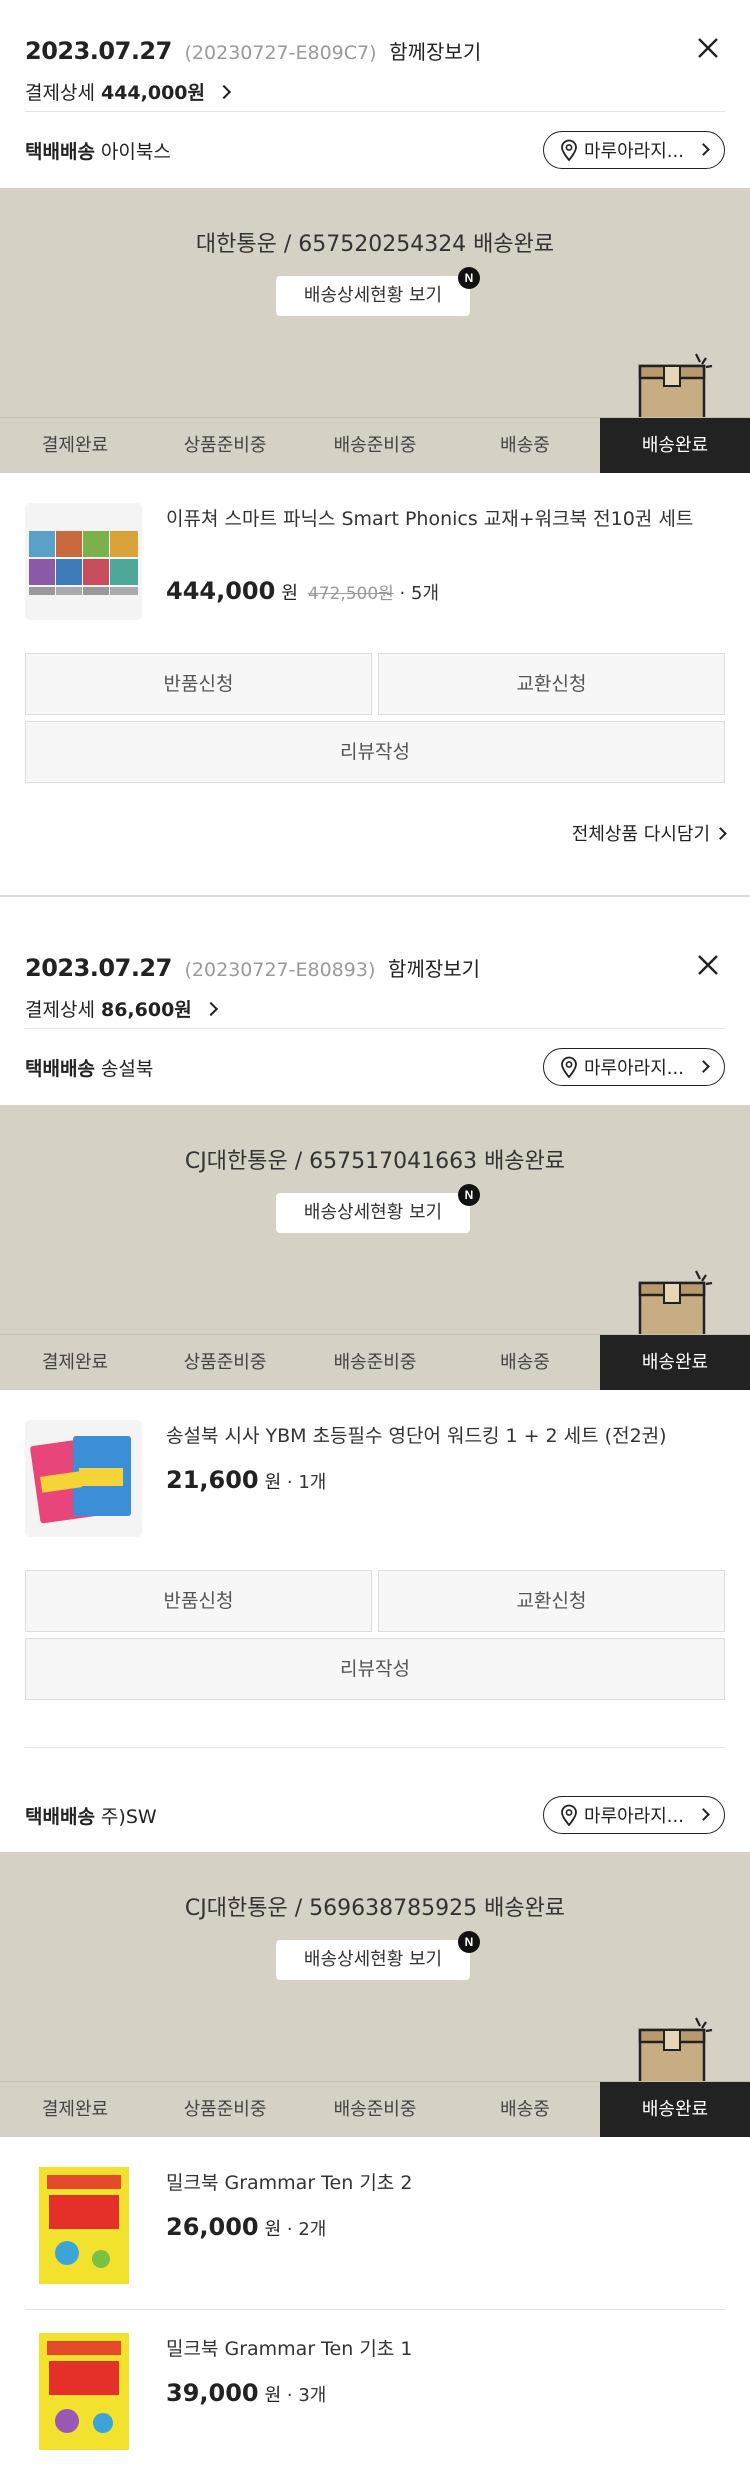  I want to click on seller-name: 송설북, so click(127, 1069).